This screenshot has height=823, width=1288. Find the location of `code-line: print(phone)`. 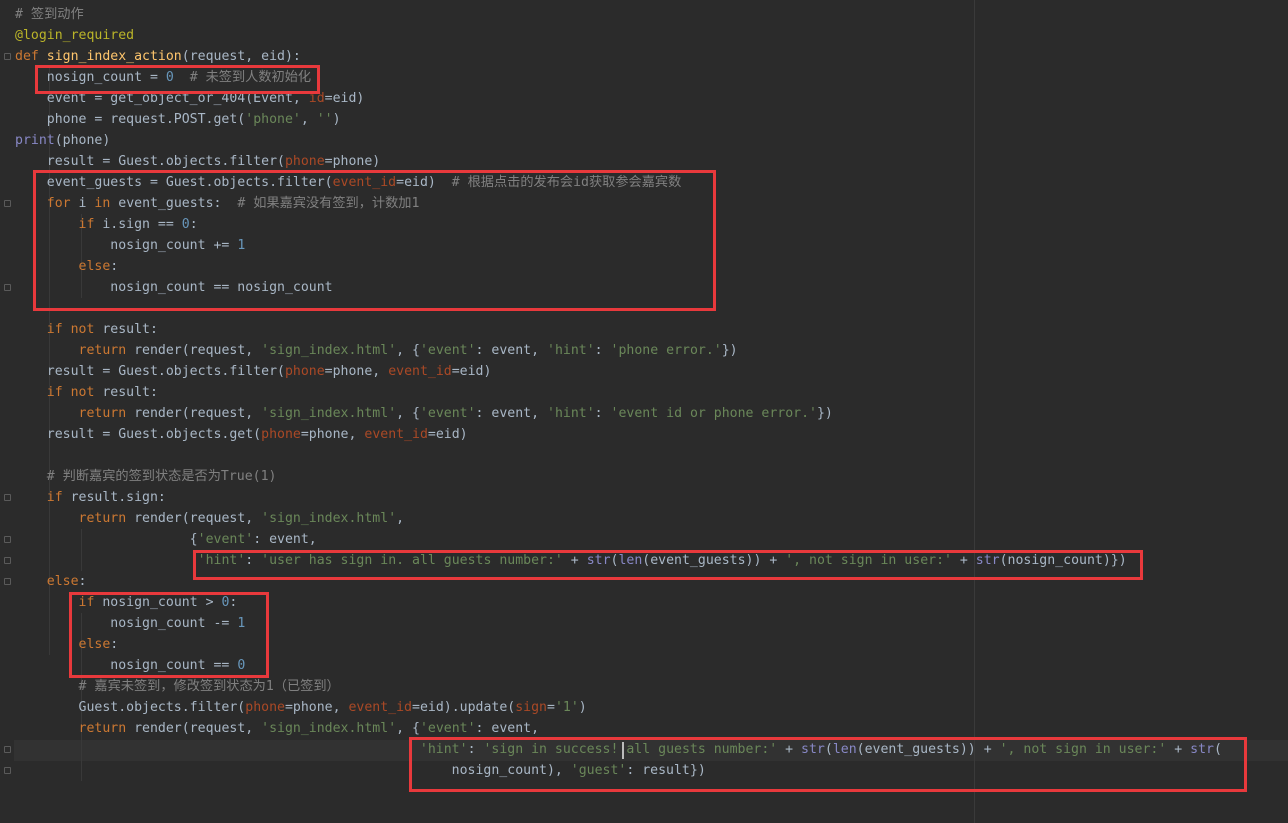

code-line: print(phone) is located at coordinates (618, 140).